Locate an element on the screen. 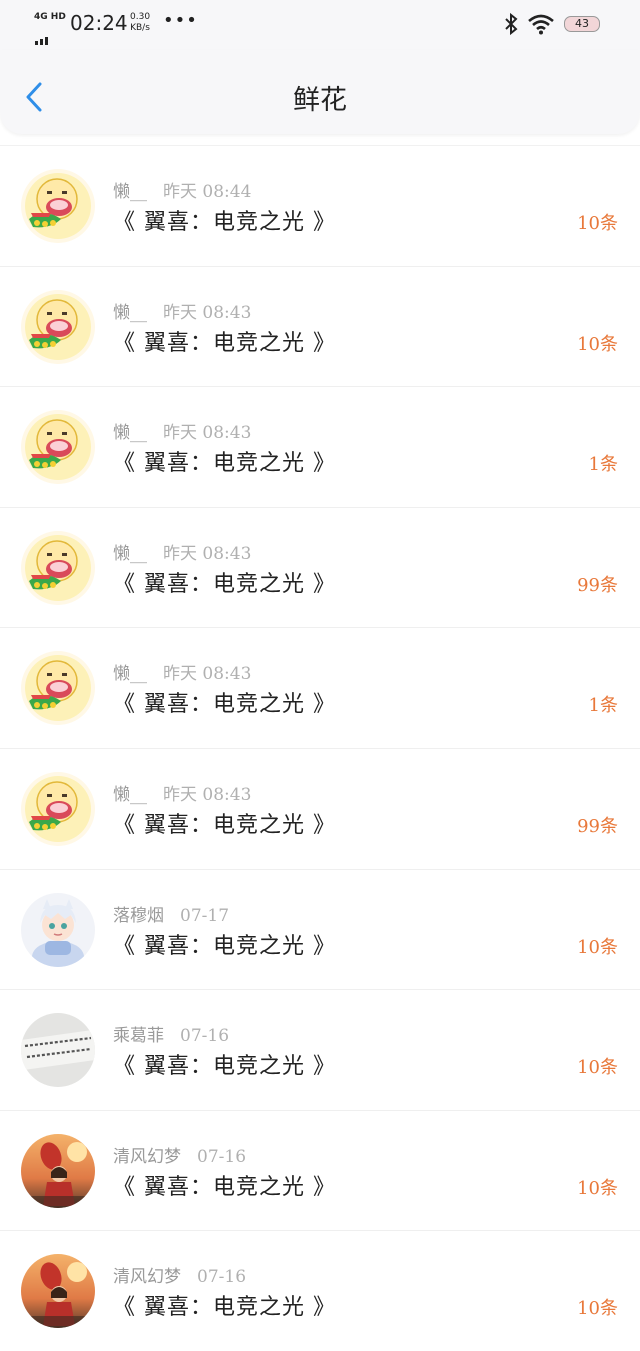  list-item: 懒__ 昨天 08:43 《 翼喜：电竞之光 》 10条 is located at coordinates (320, 326).